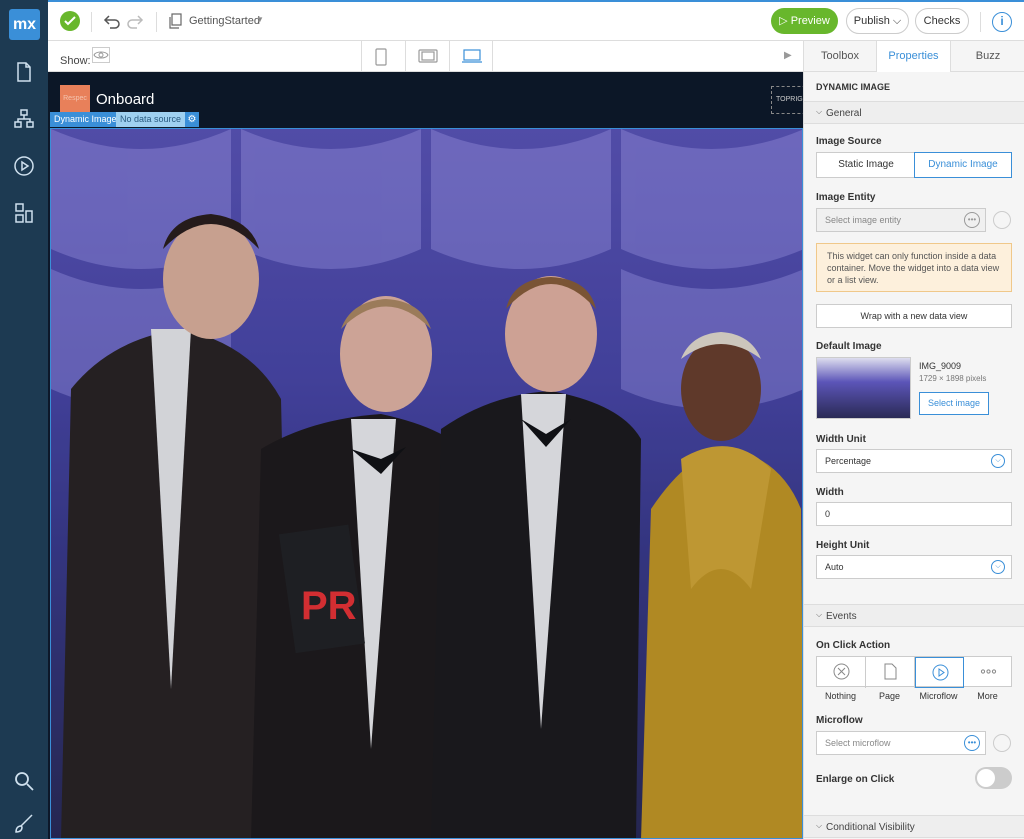 This screenshot has width=1024, height=839. Describe the element at coordinates (24, 24) in the screenshot. I see `mendix-logo: mx` at that location.